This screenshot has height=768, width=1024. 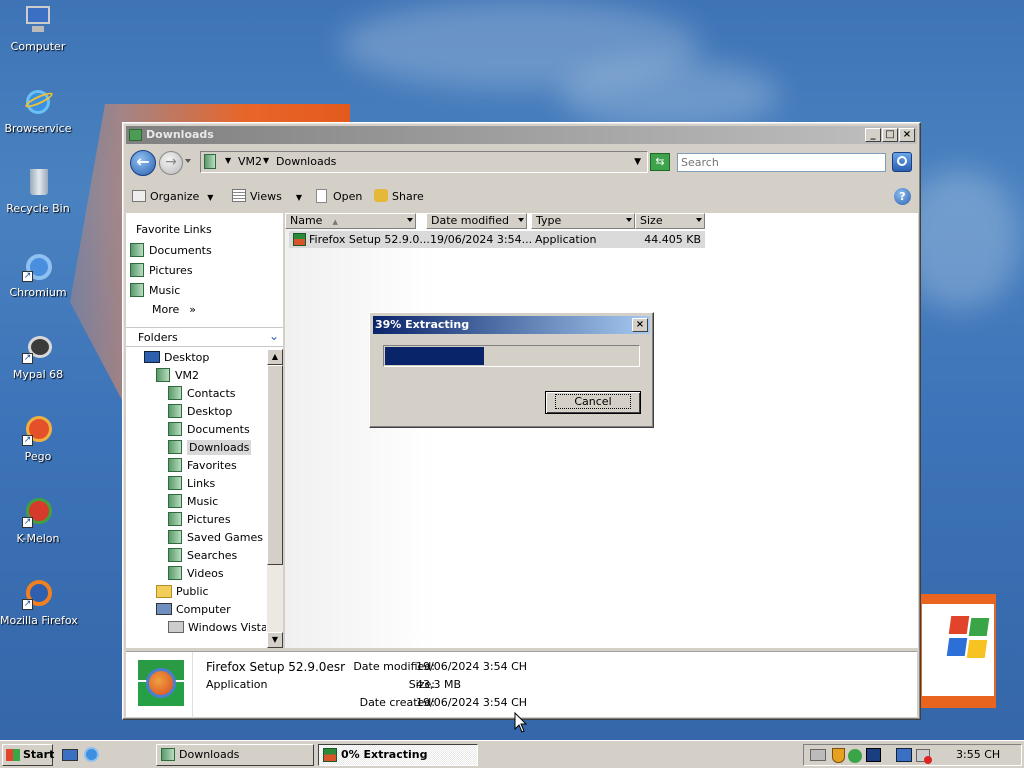 What do you see at coordinates (38, 274) in the screenshot?
I see `desktop-icon-chromium: ↗ Chromium` at bounding box center [38, 274].